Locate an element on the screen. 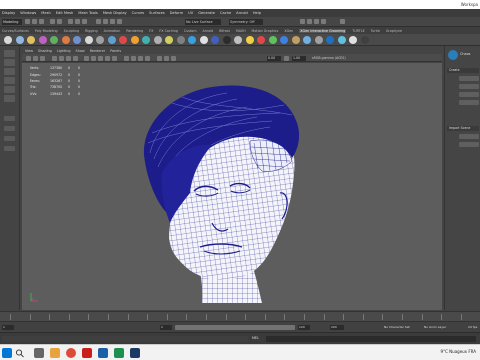  shelf-plant-icon is located at coordinates (272, 40).